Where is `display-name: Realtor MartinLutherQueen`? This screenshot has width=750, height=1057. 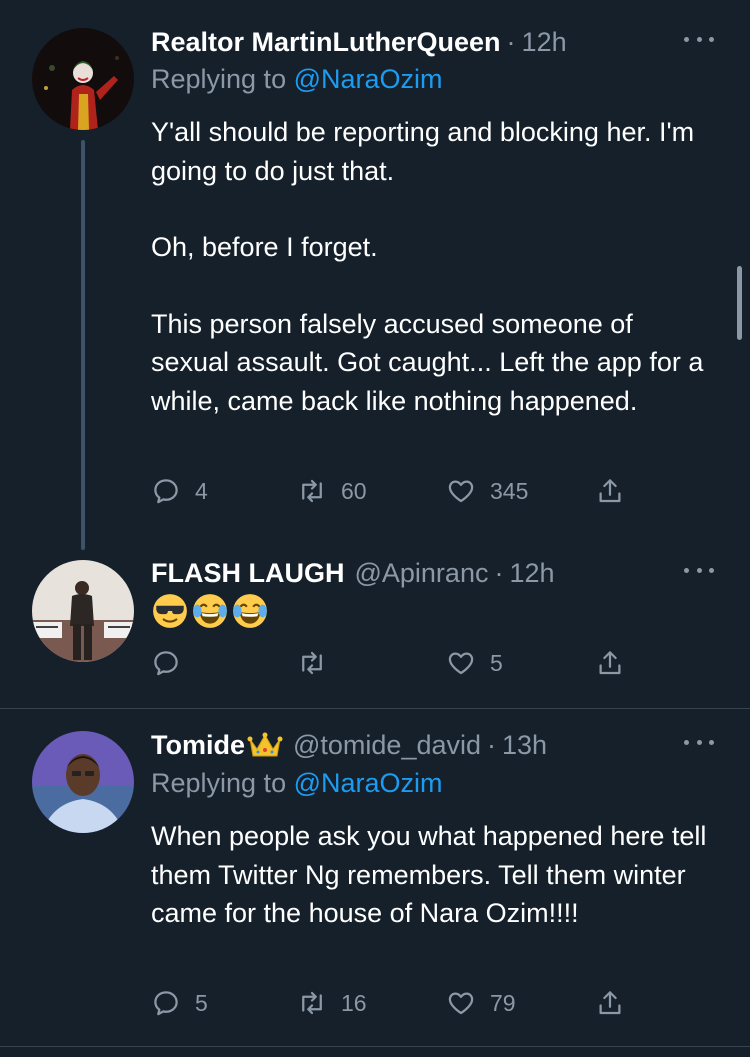 display-name: Realtor MartinLutherQueen is located at coordinates (326, 42).